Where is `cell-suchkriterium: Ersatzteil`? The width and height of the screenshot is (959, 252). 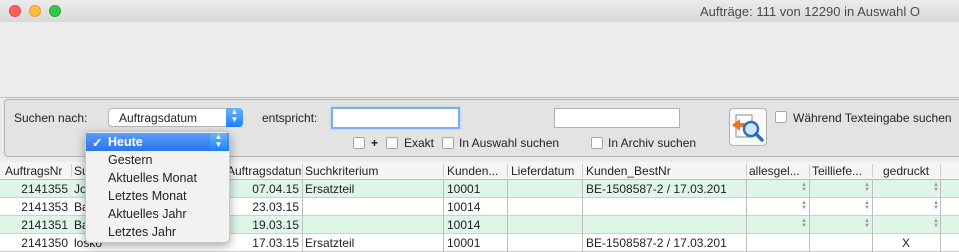 cell-suchkriterium: Ersatzteil is located at coordinates (330, 189).